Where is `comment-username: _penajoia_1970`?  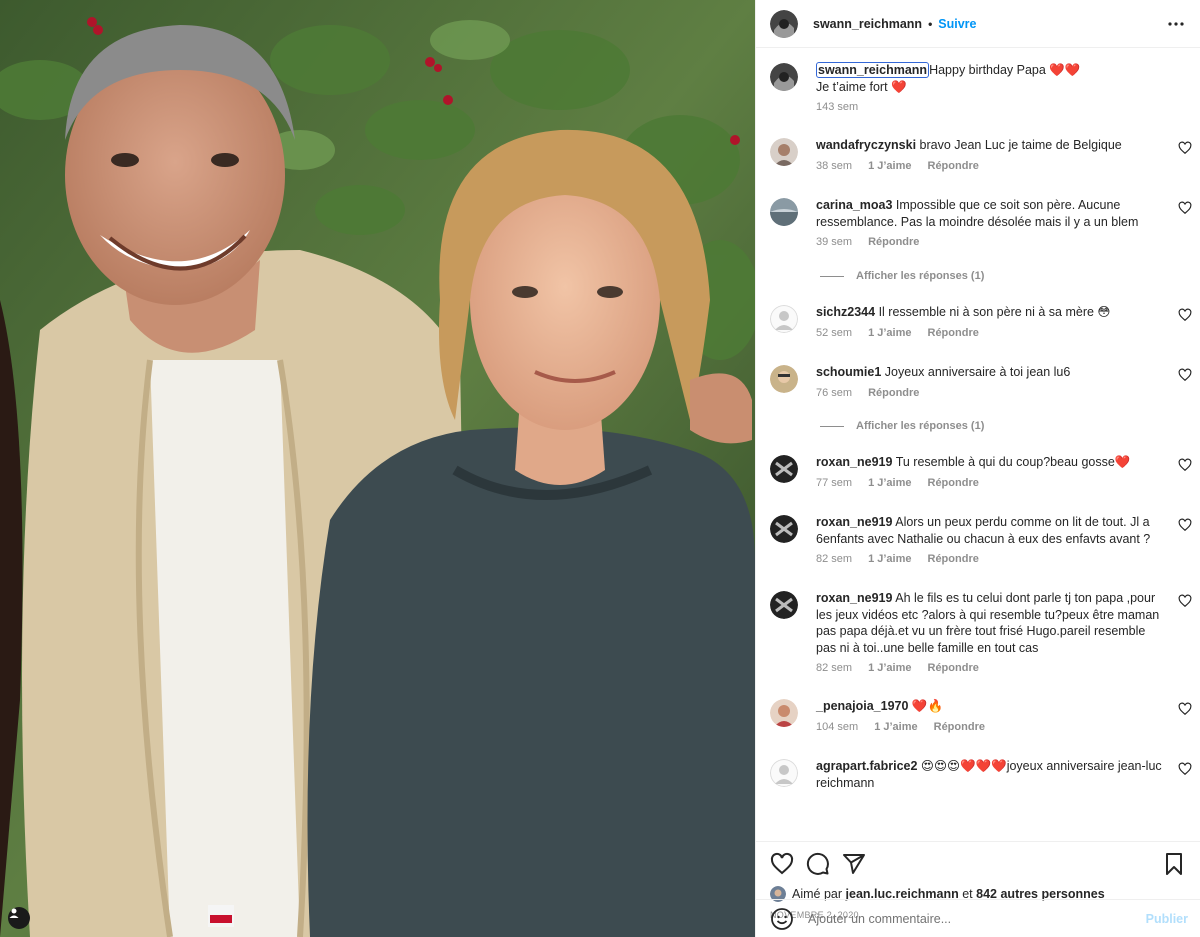
comment-username: _penajoia_1970 is located at coordinates (862, 706).